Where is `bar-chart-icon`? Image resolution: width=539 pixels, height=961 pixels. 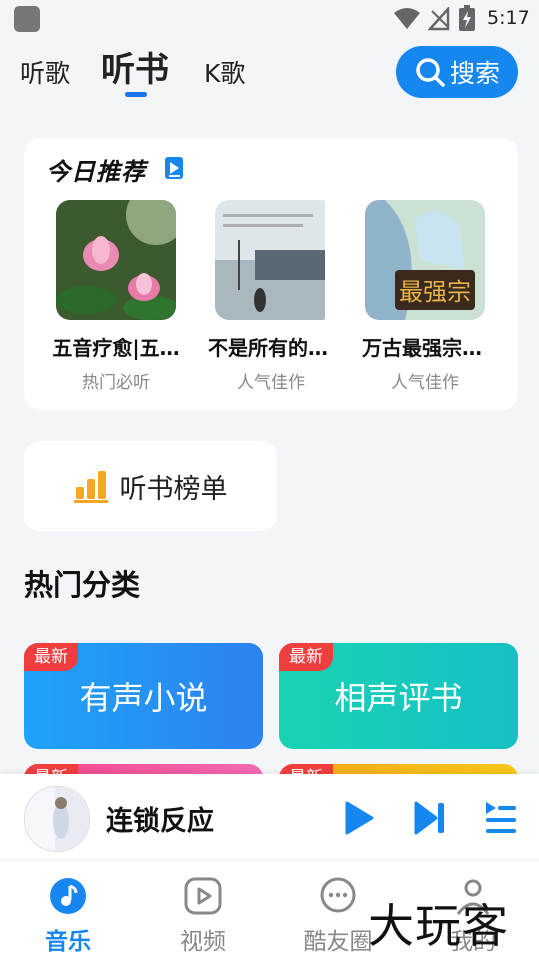 bar-chart-icon is located at coordinates (90, 487).